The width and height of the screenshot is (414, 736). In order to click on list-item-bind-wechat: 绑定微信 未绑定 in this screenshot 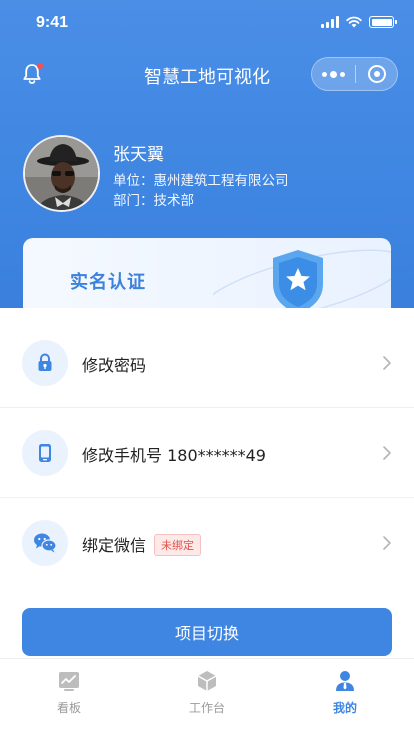, I will do `click(207, 543)`.